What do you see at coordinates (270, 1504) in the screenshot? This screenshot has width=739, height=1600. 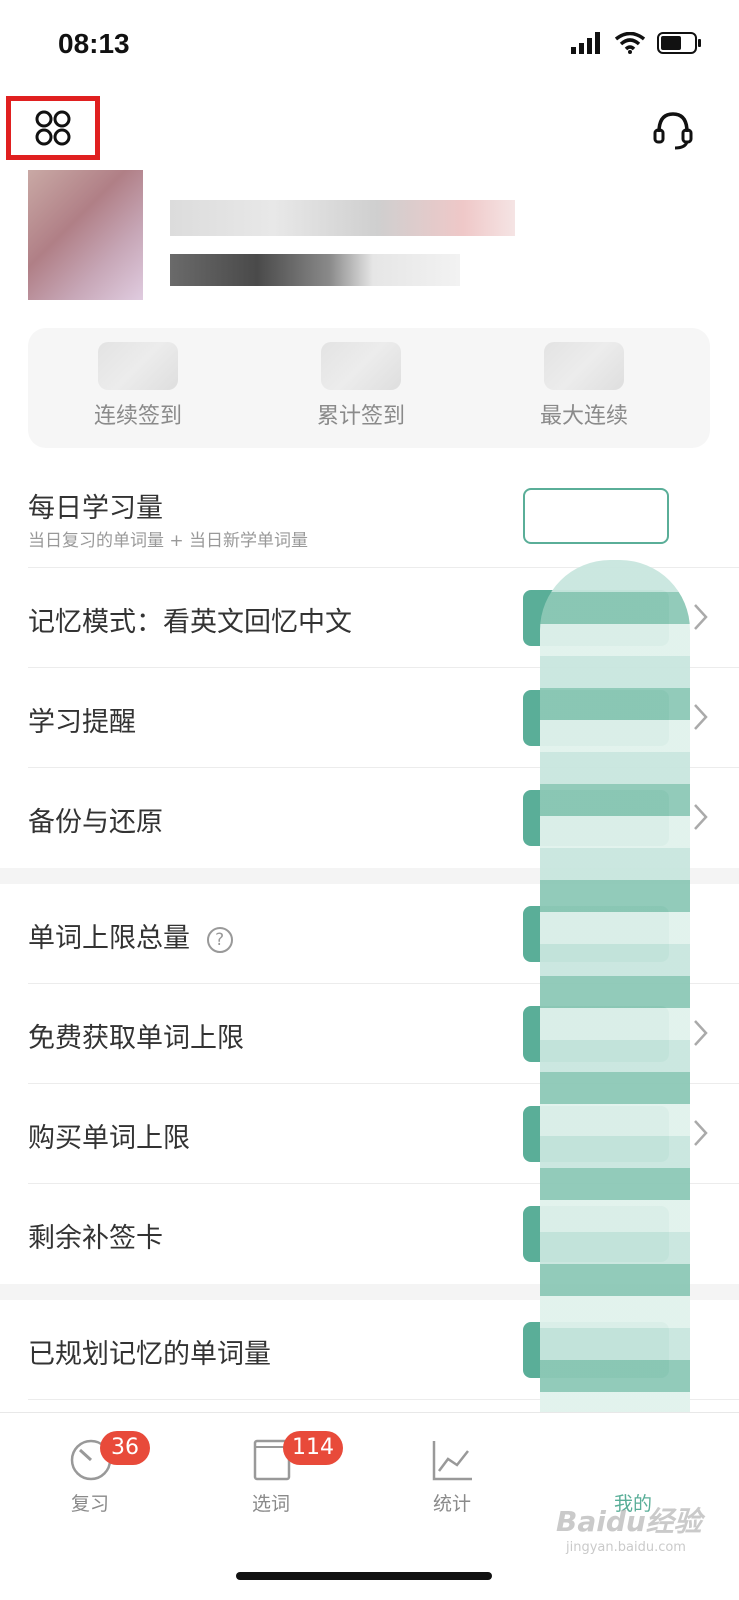 I see `tab-label: 选词` at bounding box center [270, 1504].